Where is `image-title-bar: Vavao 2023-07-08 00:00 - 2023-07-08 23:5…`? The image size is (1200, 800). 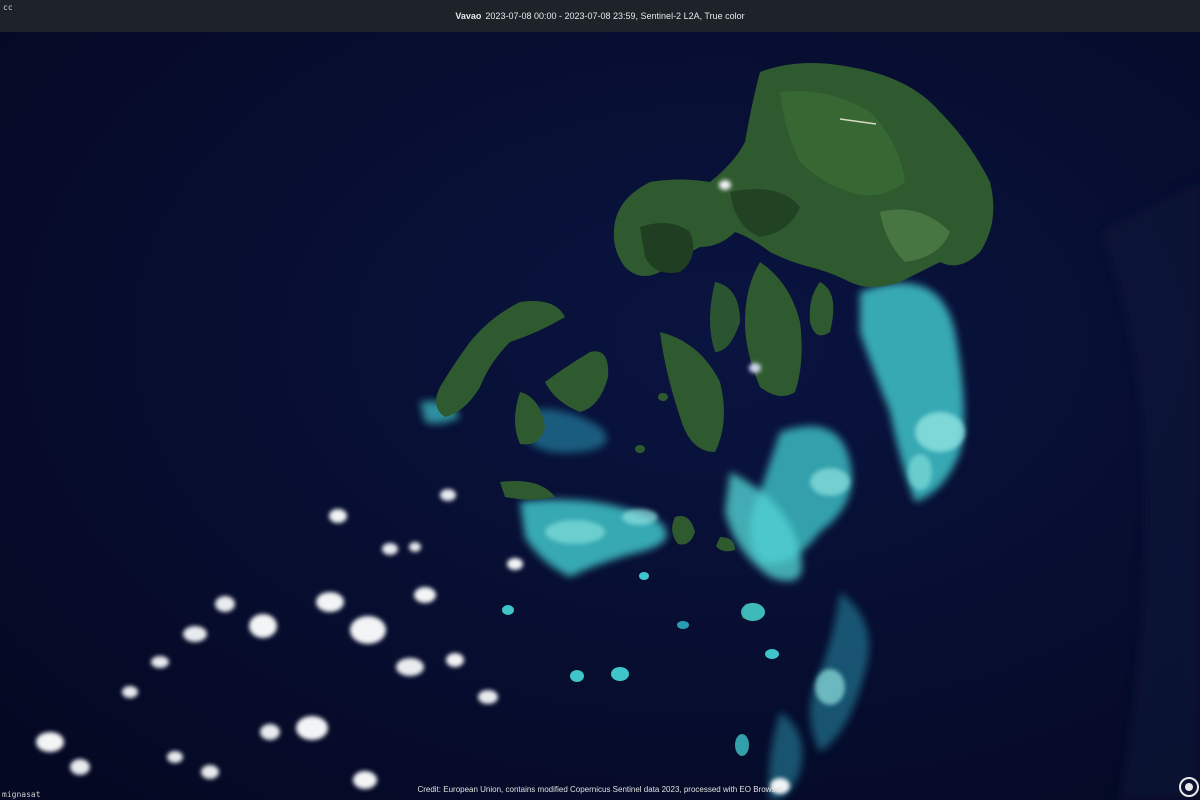 image-title-bar: Vavao 2023-07-08 00:00 - 2023-07-08 23:5… is located at coordinates (600, 16).